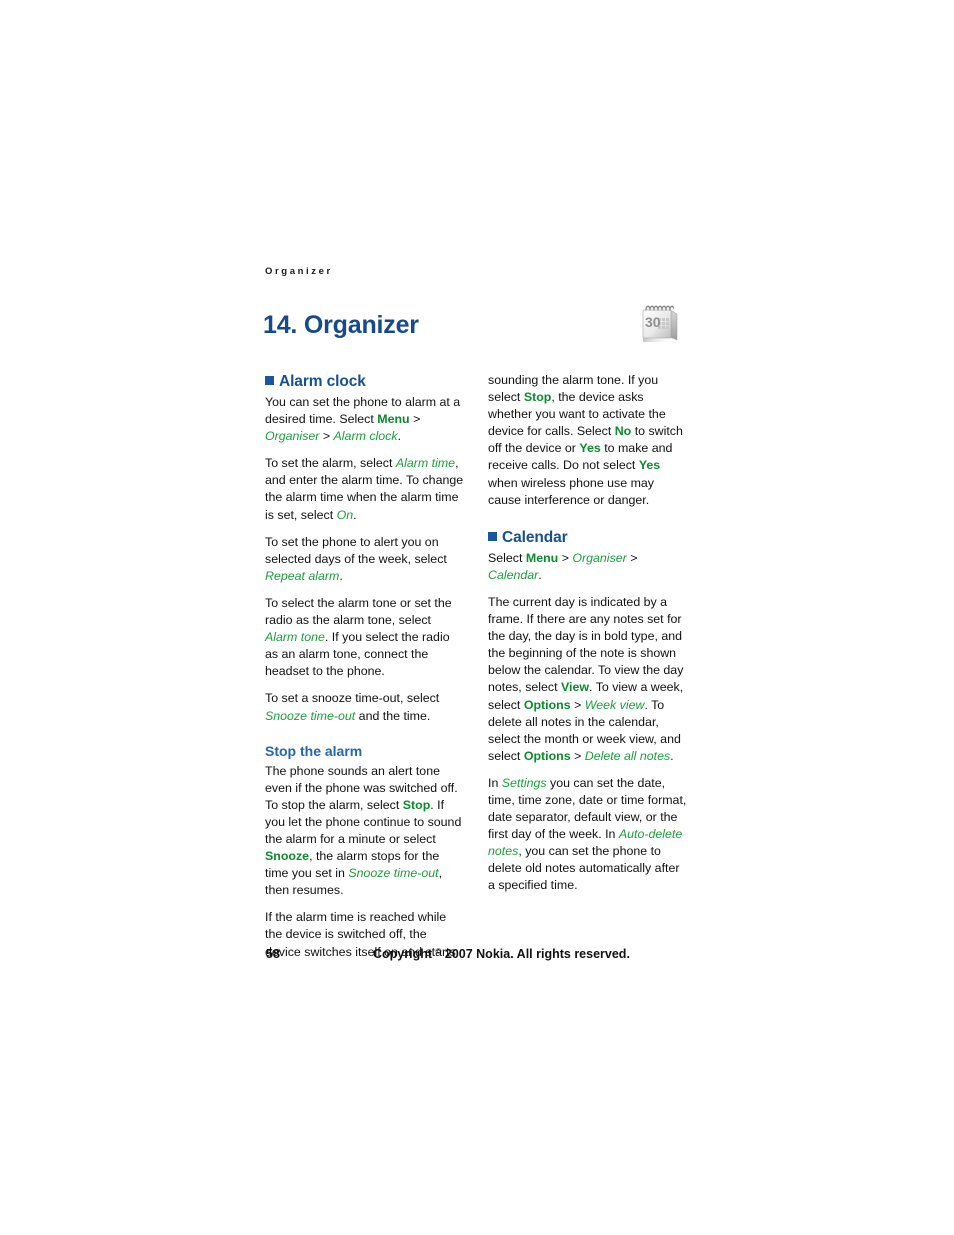 The width and height of the screenshot is (954, 1235). Describe the element at coordinates (404, 954) in the screenshot. I see `copyright-prefix: Copyright` at that location.